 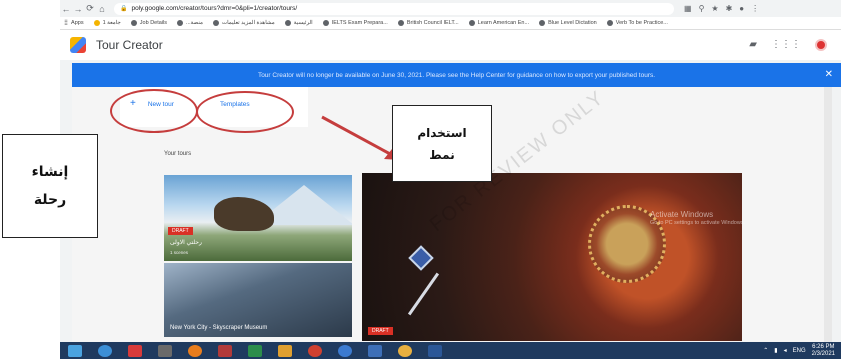 I want to click on annotation-ellipse-templates, so click(x=245, y=112).